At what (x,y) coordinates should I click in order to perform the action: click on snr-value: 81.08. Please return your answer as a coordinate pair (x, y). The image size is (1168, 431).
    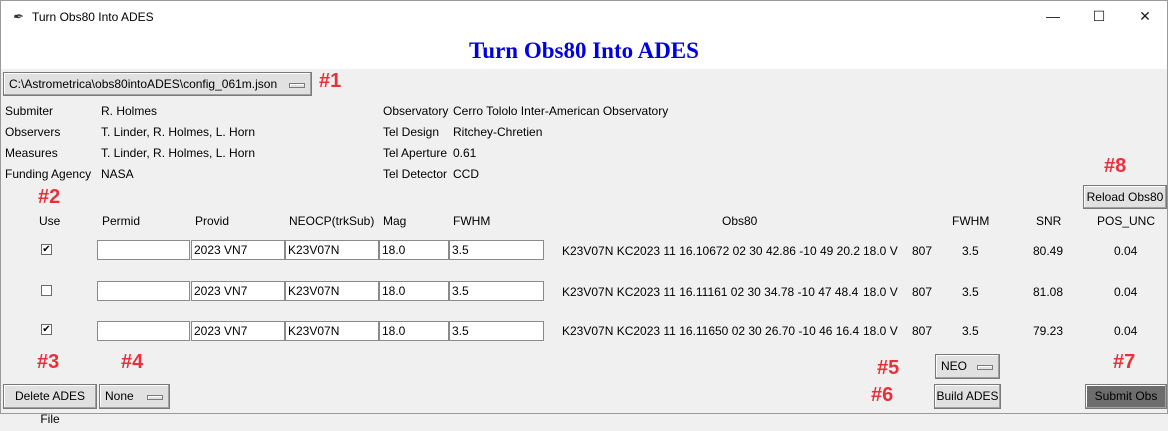
    Looking at the image, I should click on (1048, 292).